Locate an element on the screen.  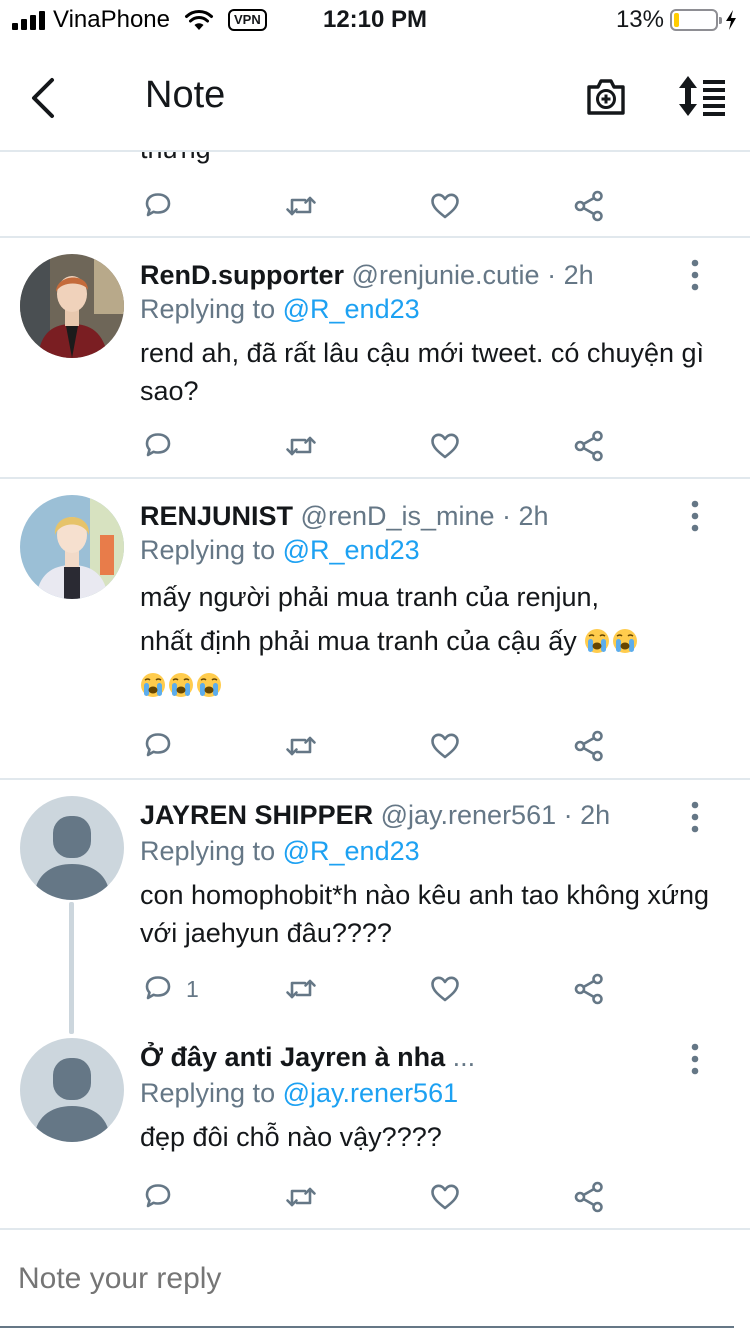
charging-bolt-icon is located at coordinates (731, 20).